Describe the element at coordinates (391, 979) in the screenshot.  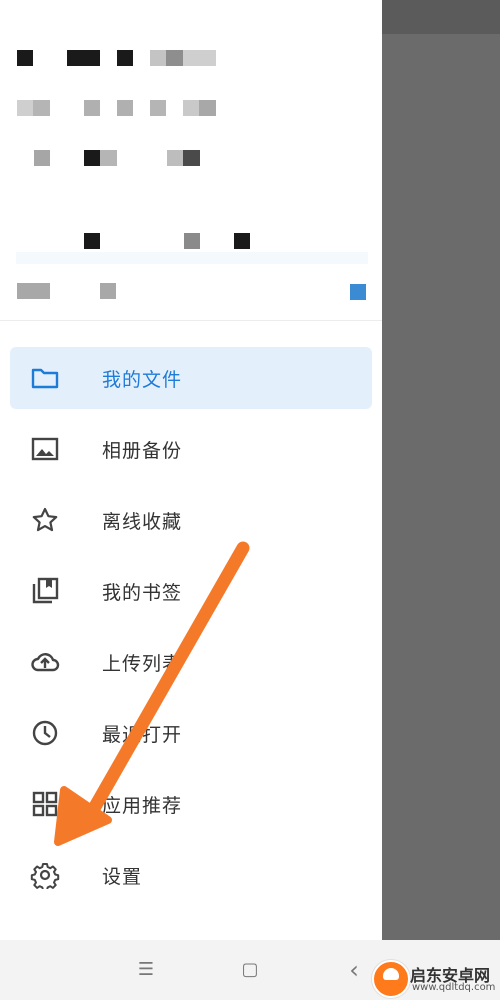
I see `watermark-logo-icon` at that location.